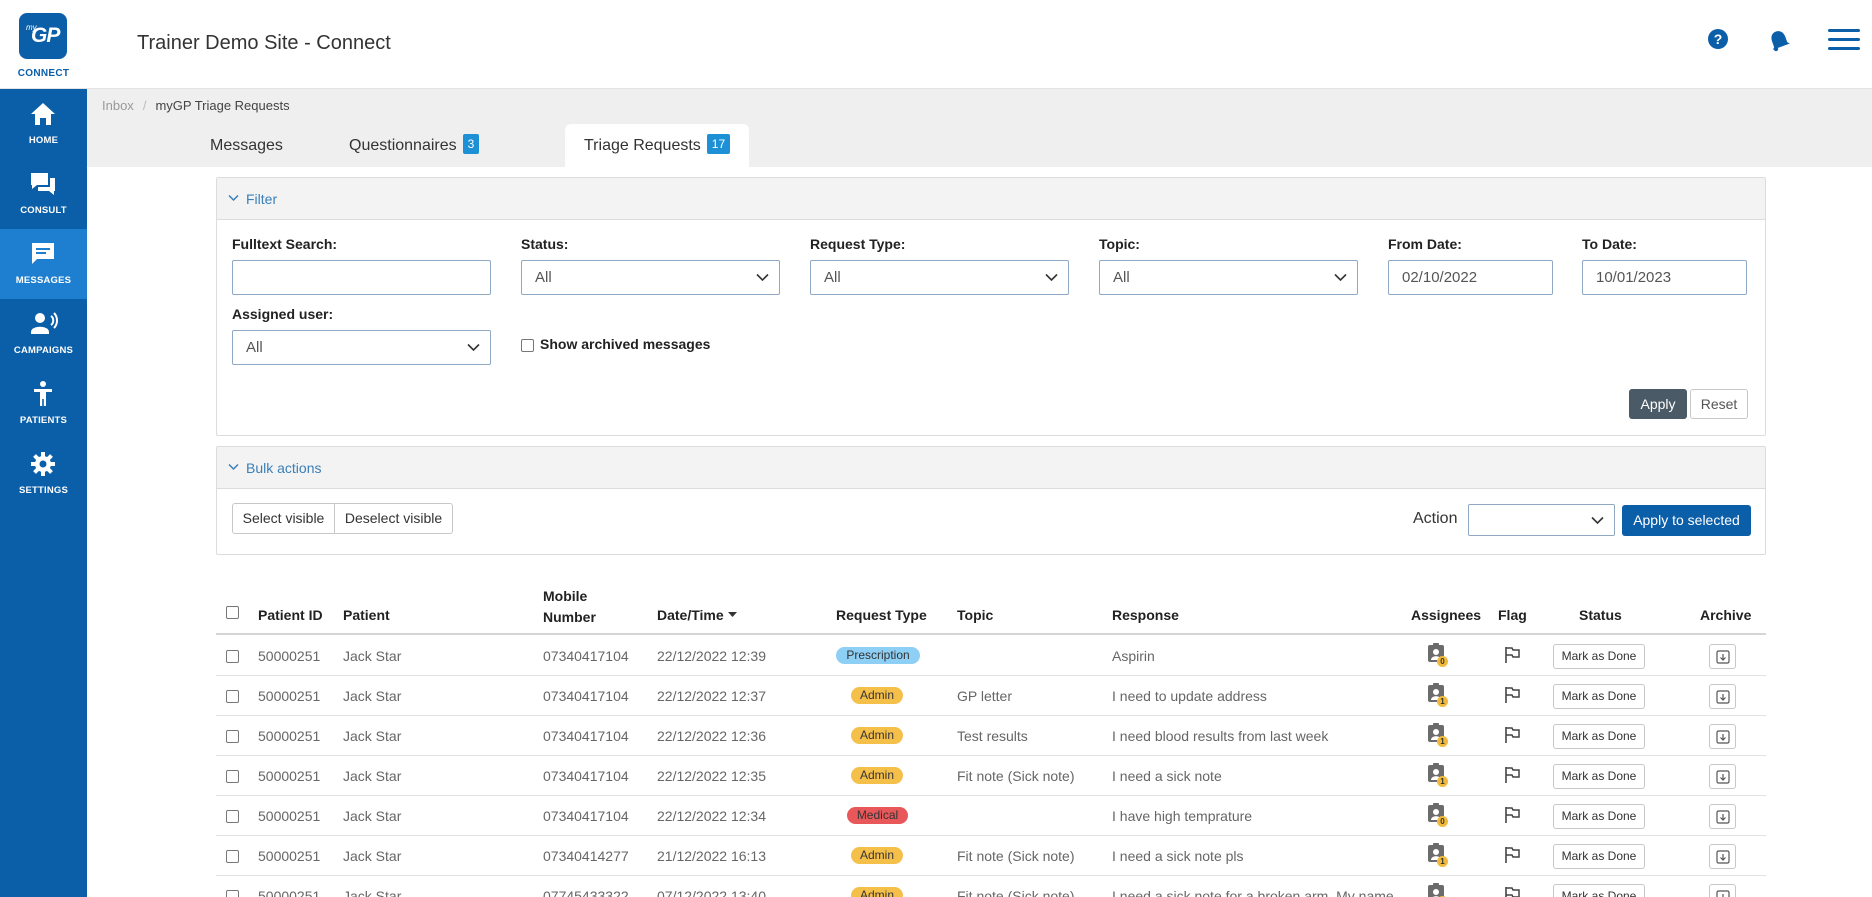  What do you see at coordinates (414, 145) in the screenshot?
I see `tab-questionnaires: Questionnaires 3` at bounding box center [414, 145].